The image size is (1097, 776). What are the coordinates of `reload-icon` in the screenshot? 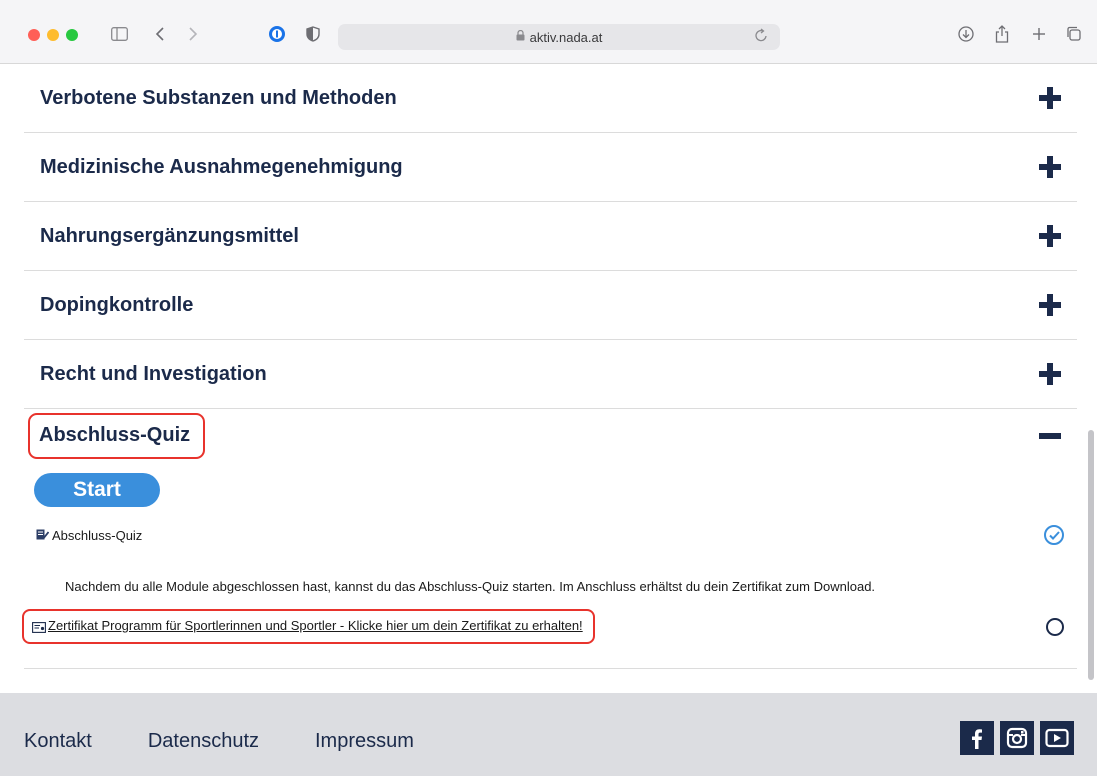 It's located at (761, 36).